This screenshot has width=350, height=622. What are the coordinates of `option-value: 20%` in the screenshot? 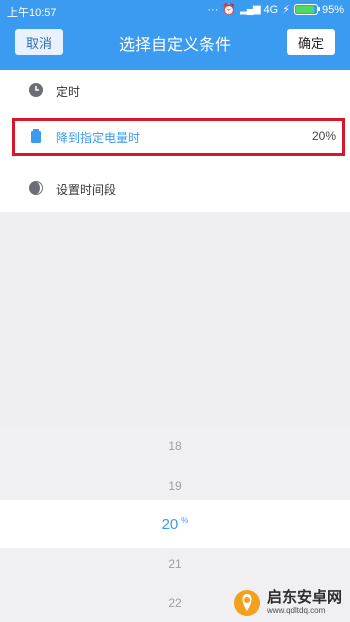 It's located at (323, 136).